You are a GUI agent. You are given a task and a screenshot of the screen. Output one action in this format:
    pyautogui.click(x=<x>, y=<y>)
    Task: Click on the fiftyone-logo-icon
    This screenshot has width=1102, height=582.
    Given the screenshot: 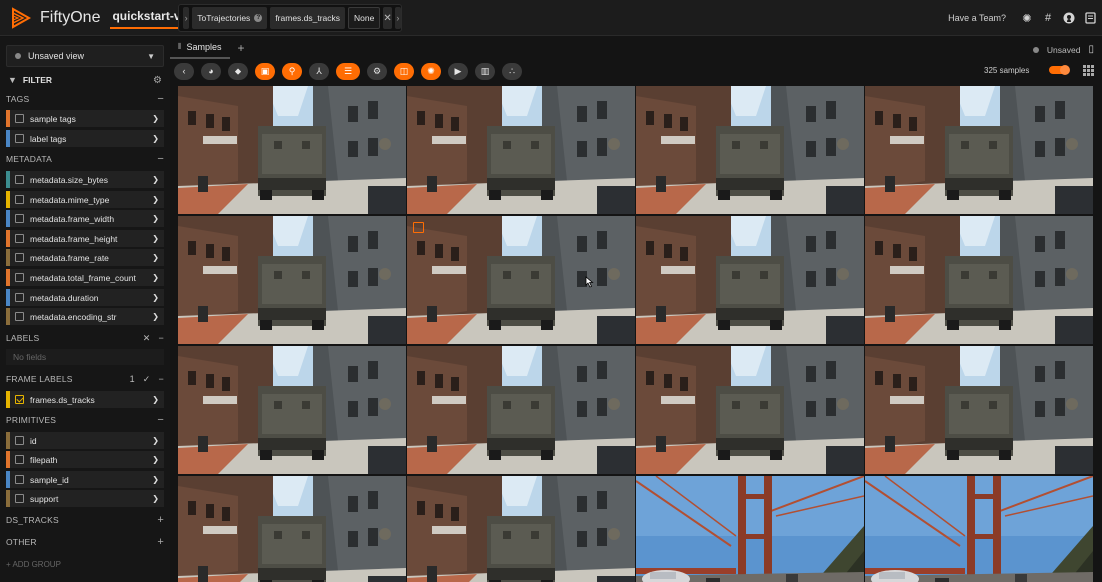 What is the action you would take?
    pyautogui.click(x=21, y=17)
    